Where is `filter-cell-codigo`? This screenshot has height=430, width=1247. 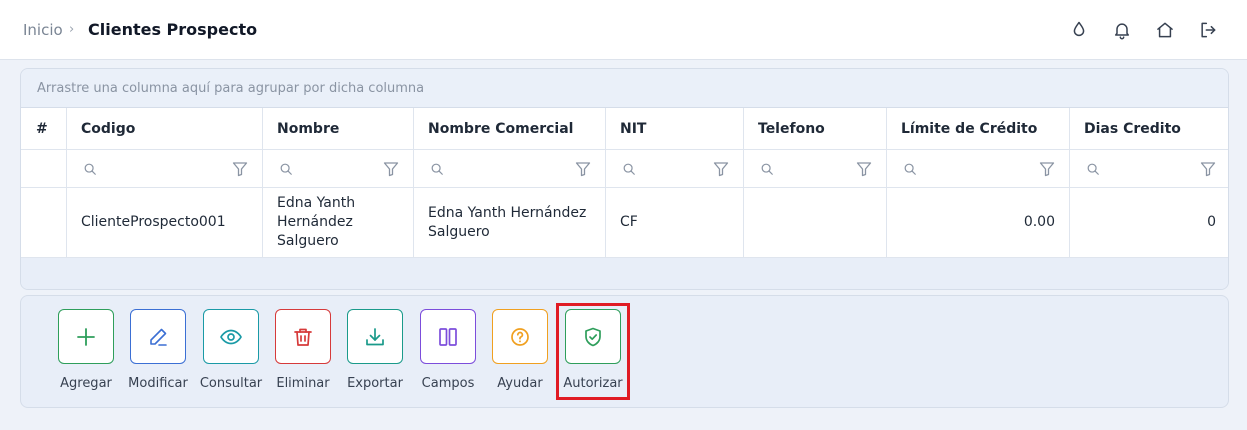 filter-cell-codigo is located at coordinates (165, 168).